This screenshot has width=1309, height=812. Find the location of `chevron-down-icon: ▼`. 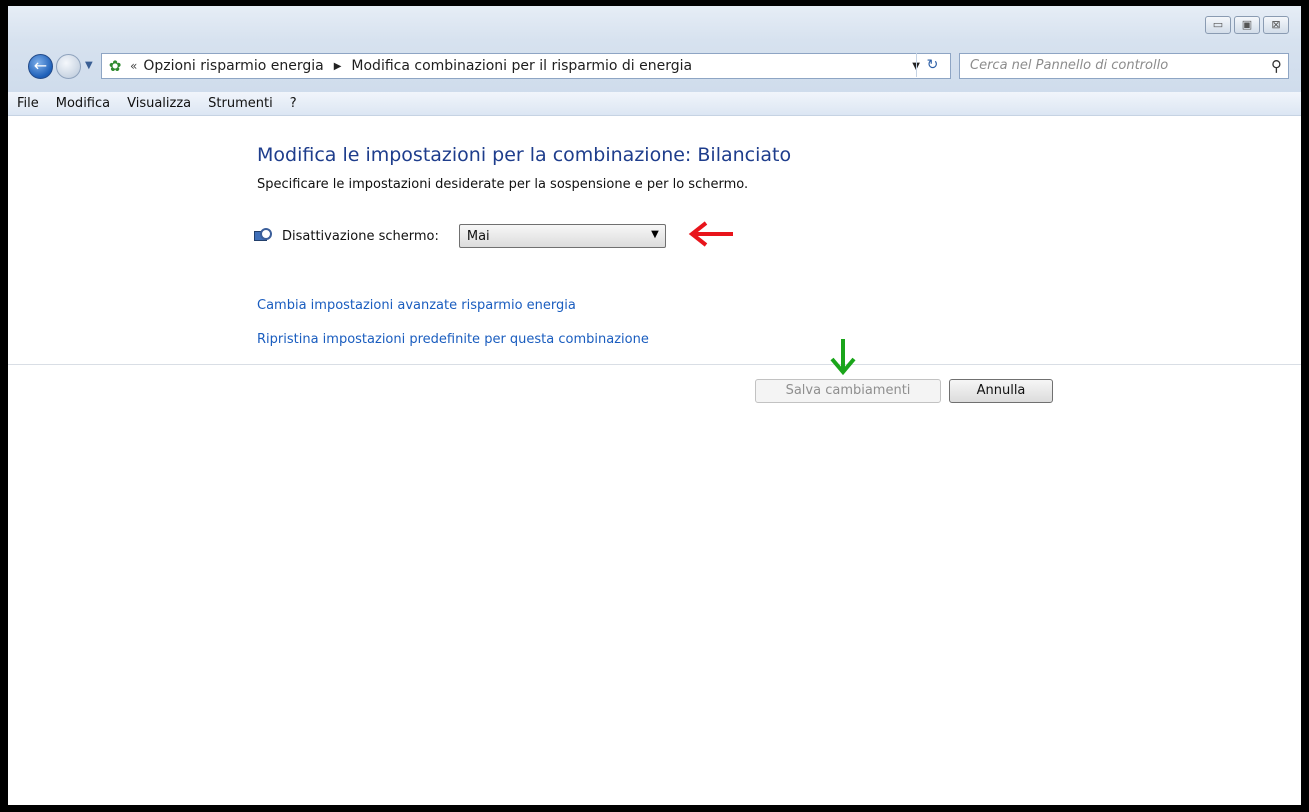

chevron-down-icon: ▼ is located at coordinates (655, 234).